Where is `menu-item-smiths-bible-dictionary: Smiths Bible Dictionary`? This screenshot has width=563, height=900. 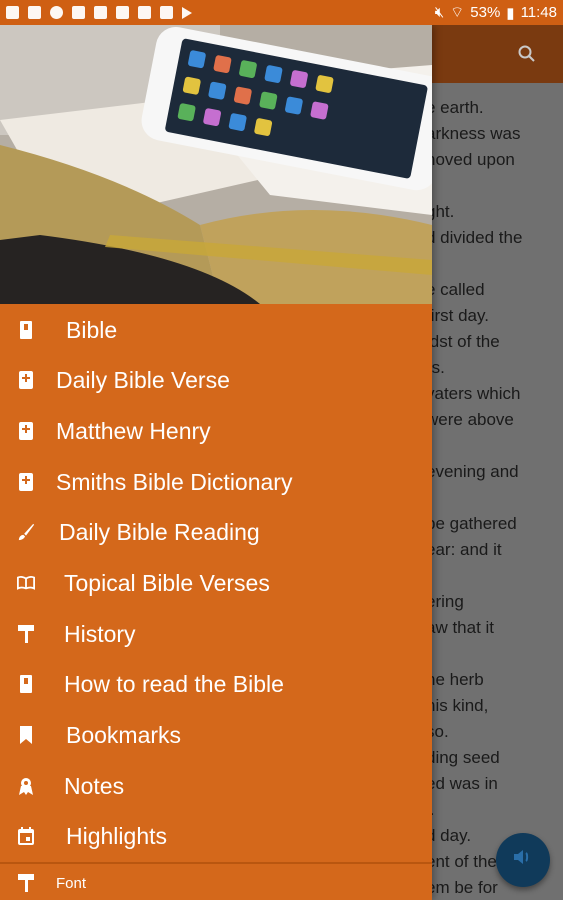 menu-item-smiths-bible-dictionary: Smiths Bible Dictionary is located at coordinates (216, 482).